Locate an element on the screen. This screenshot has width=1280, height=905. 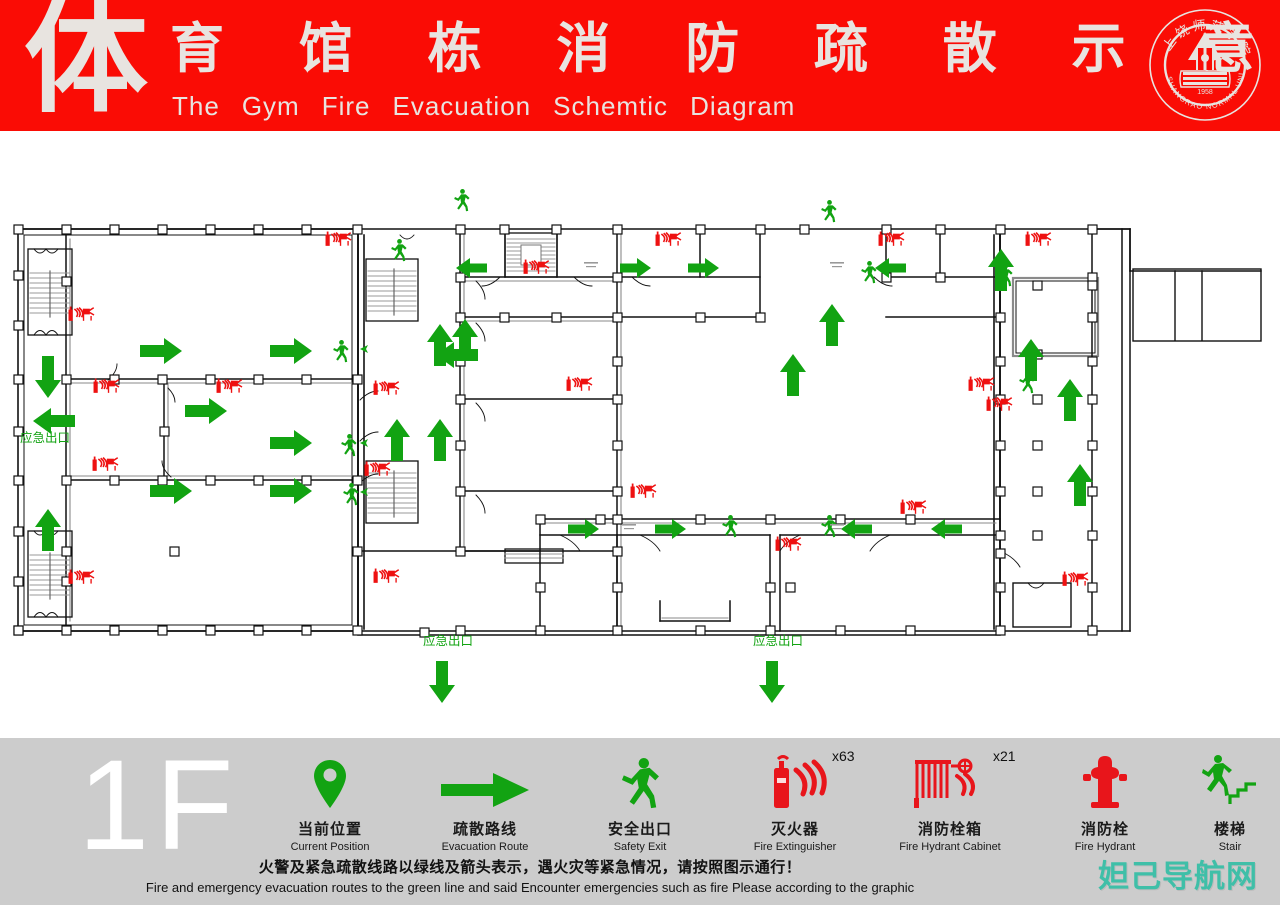
legend-item-fire-extinguisher: x63 灭火器 Fire Extinguisher is located at coordinates (795, 800).